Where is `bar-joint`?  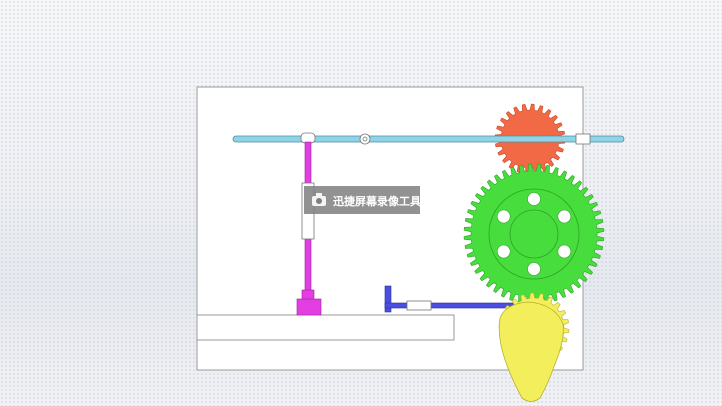
bar-joint is located at coordinates (308, 138).